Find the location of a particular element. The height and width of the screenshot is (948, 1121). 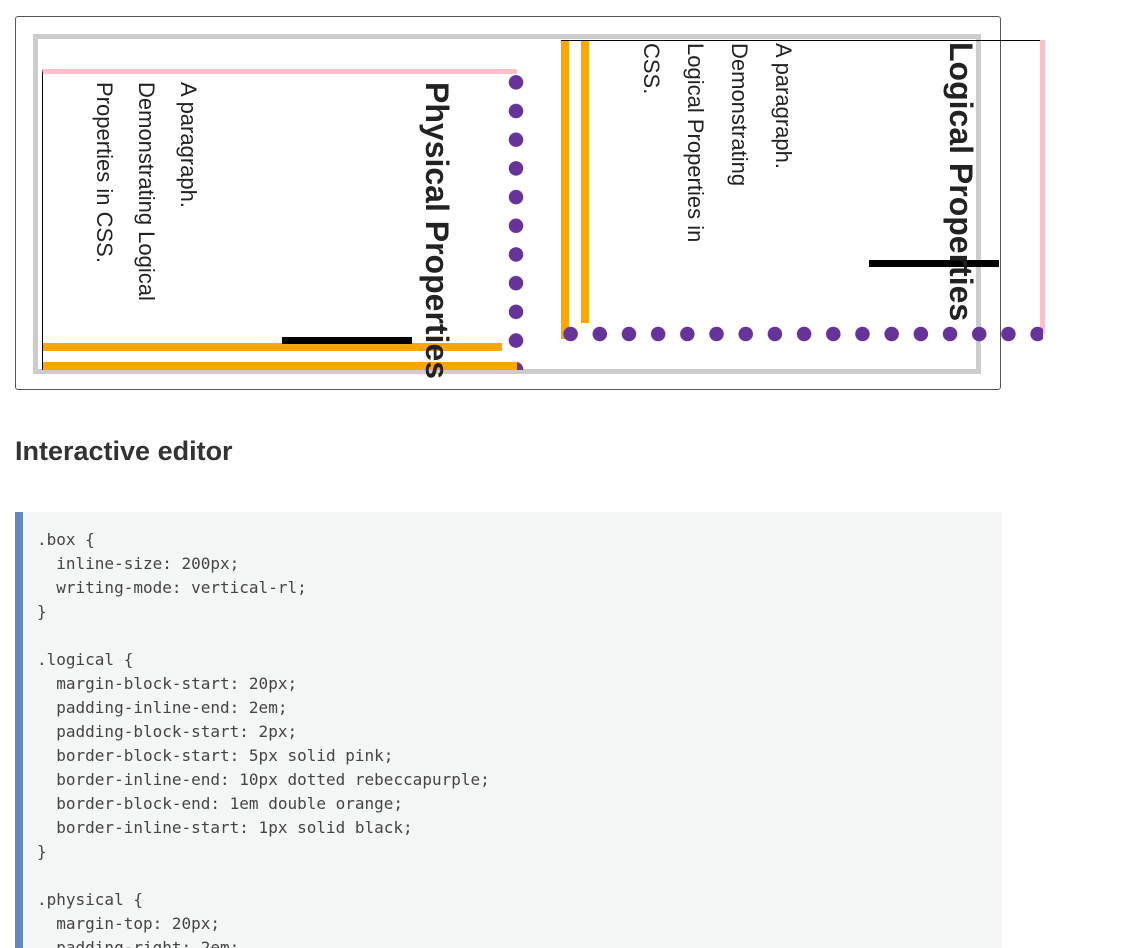

code-line: padding-right: 2em; is located at coordinates (519, 942).